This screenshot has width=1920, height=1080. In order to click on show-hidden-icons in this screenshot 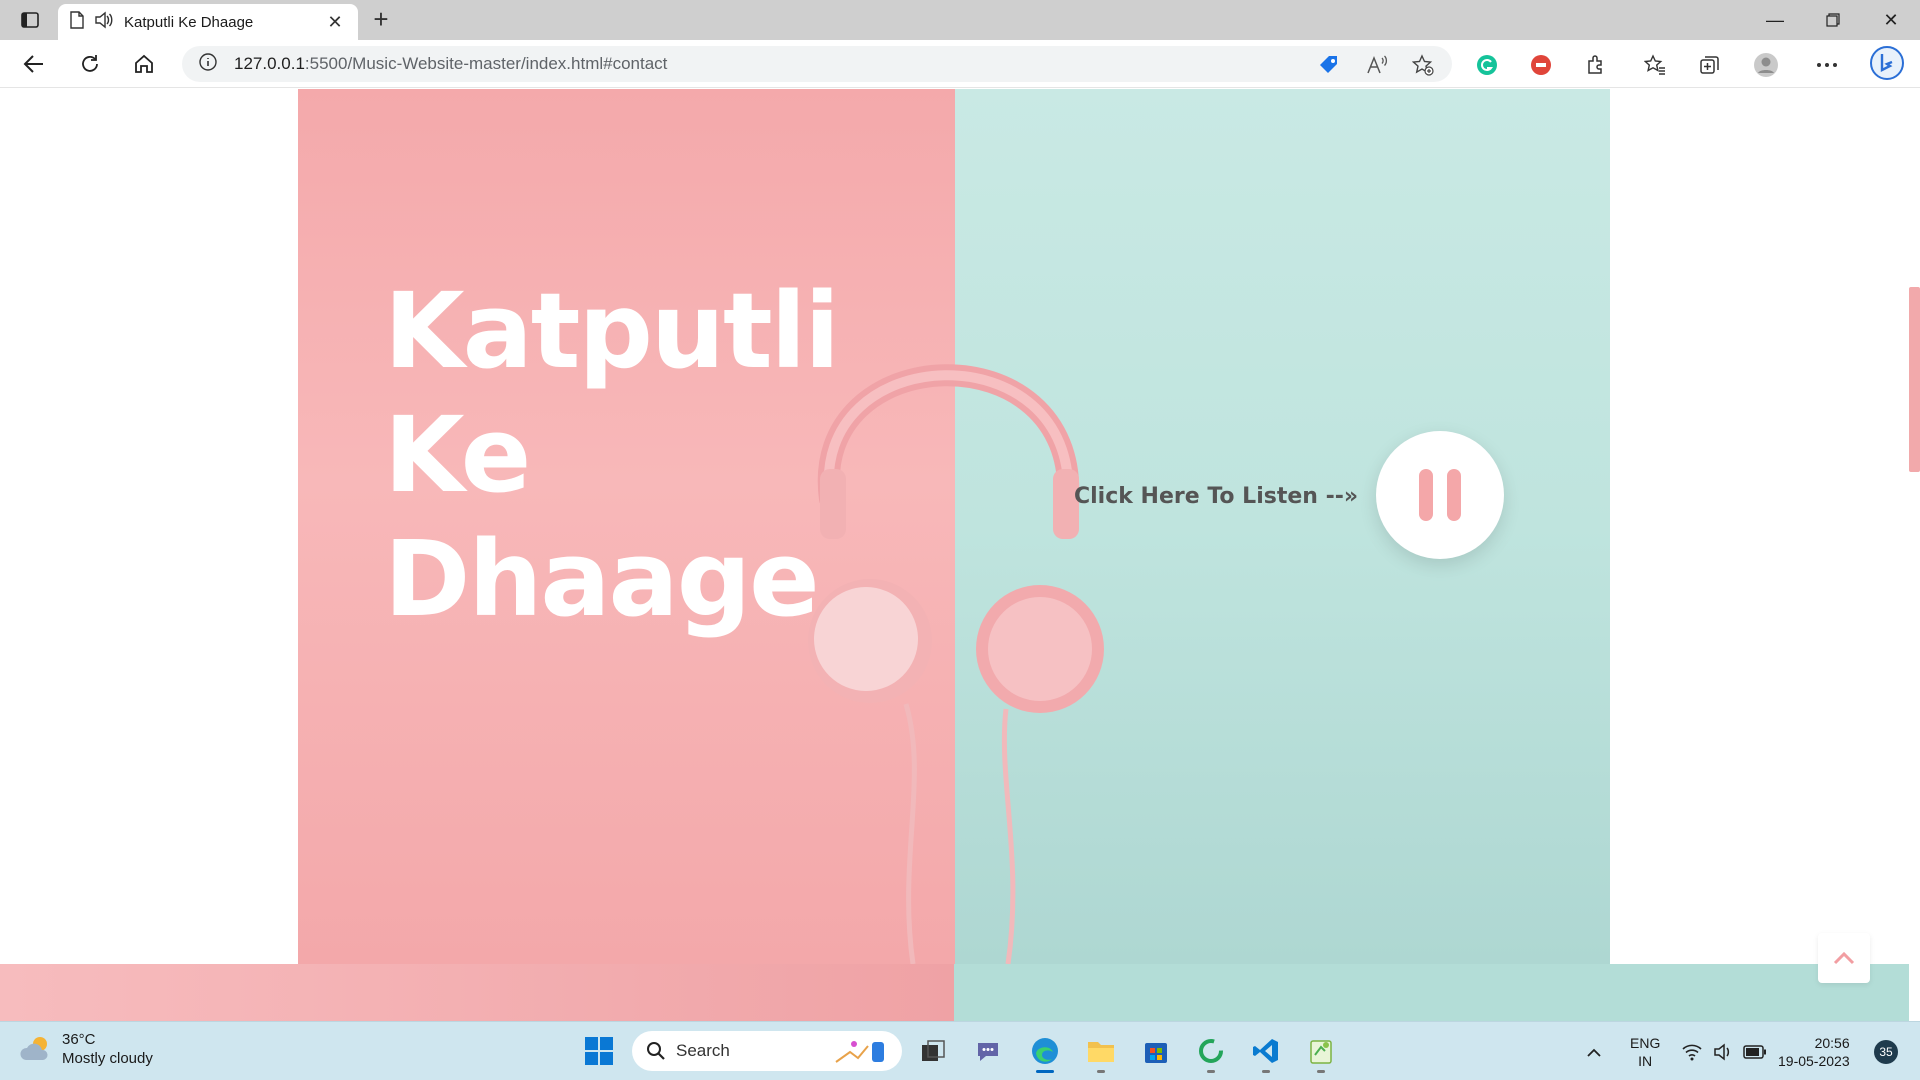, I will do `click(1594, 1051)`.